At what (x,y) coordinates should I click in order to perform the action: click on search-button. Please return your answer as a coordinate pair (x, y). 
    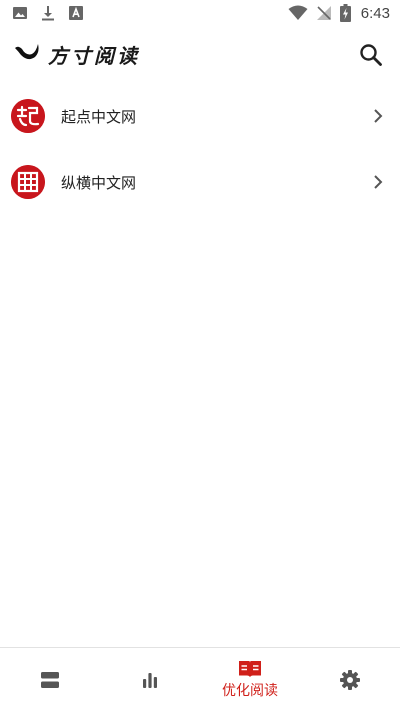
    Looking at the image, I should click on (371, 55).